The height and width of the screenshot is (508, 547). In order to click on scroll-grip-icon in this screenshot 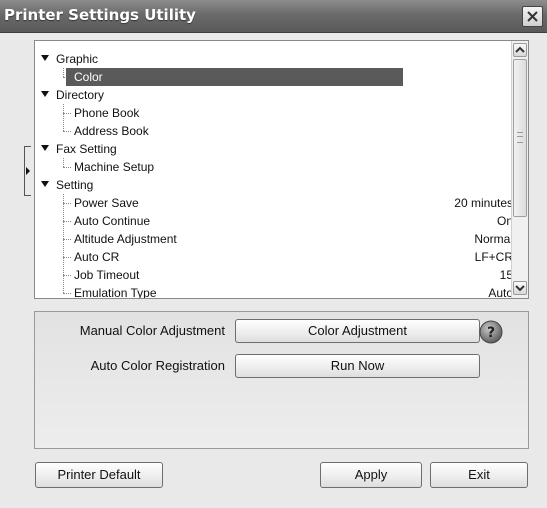, I will do `click(520, 137)`.